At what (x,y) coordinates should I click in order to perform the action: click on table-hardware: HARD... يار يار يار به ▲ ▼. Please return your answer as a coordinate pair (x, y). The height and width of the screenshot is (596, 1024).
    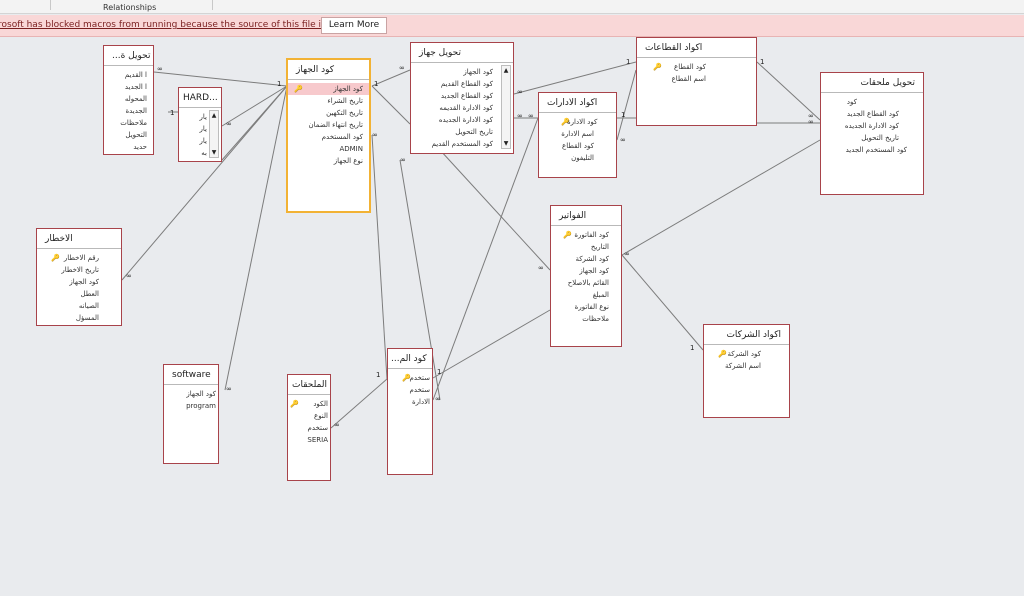
    Looking at the image, I should click on (200, 124).